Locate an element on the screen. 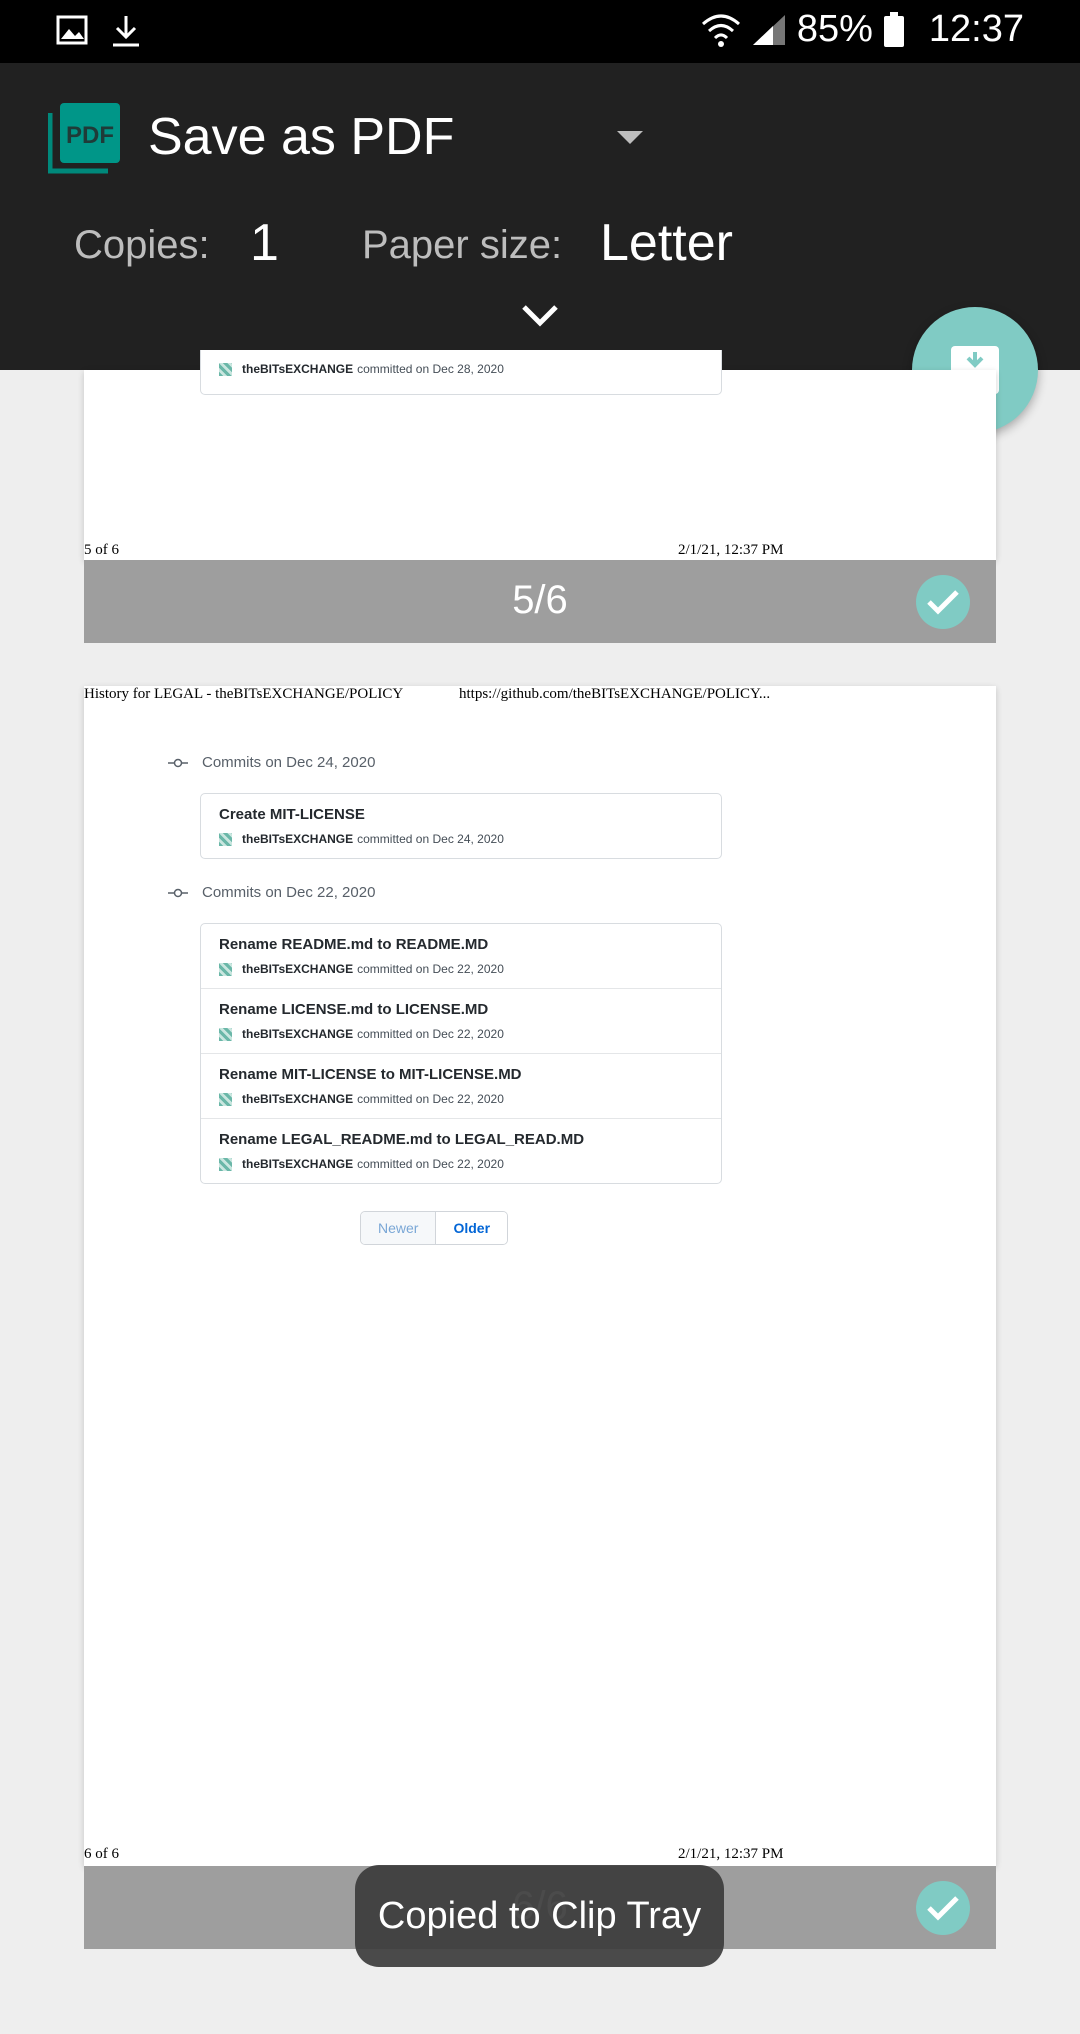 The width and height of the screenshot is (1080, 2034). page-footer-left: 5 of 6 is located at coordinates (101, 550).